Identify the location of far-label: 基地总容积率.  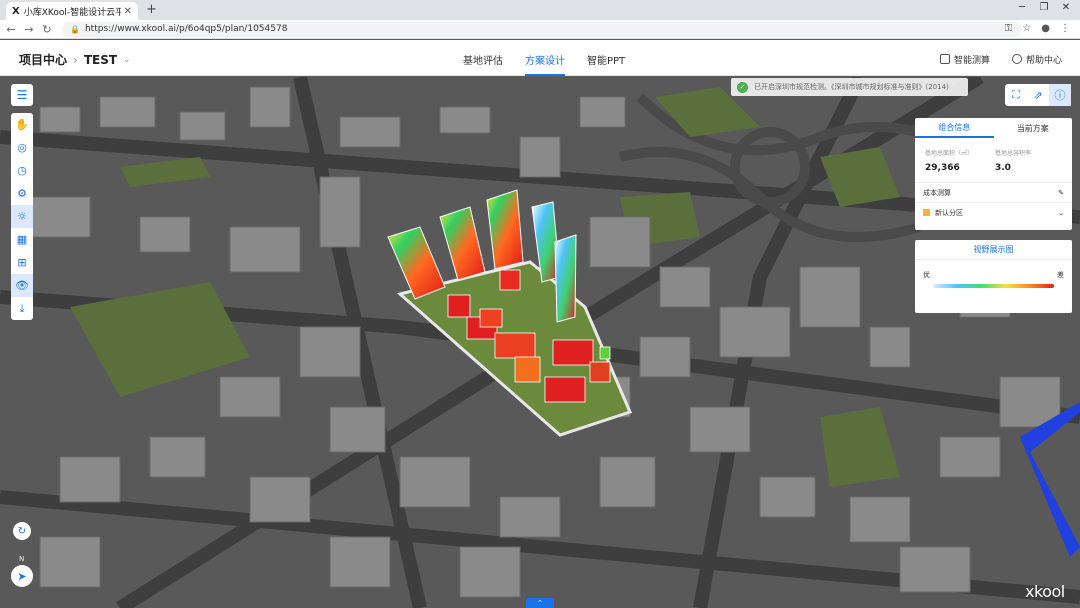
(1013, 153).